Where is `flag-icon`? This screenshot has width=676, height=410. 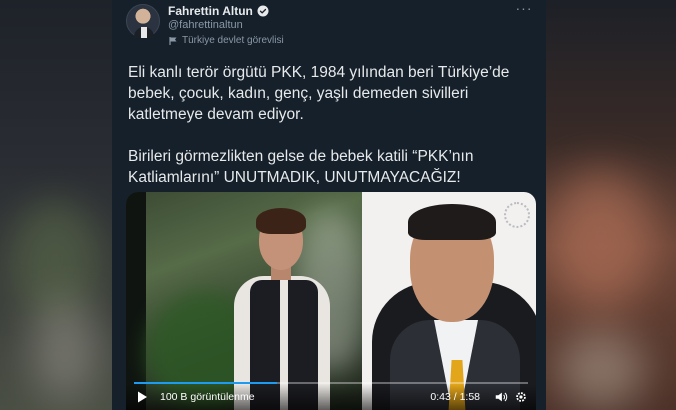 flag-icon is located at coordinates (173, 40).